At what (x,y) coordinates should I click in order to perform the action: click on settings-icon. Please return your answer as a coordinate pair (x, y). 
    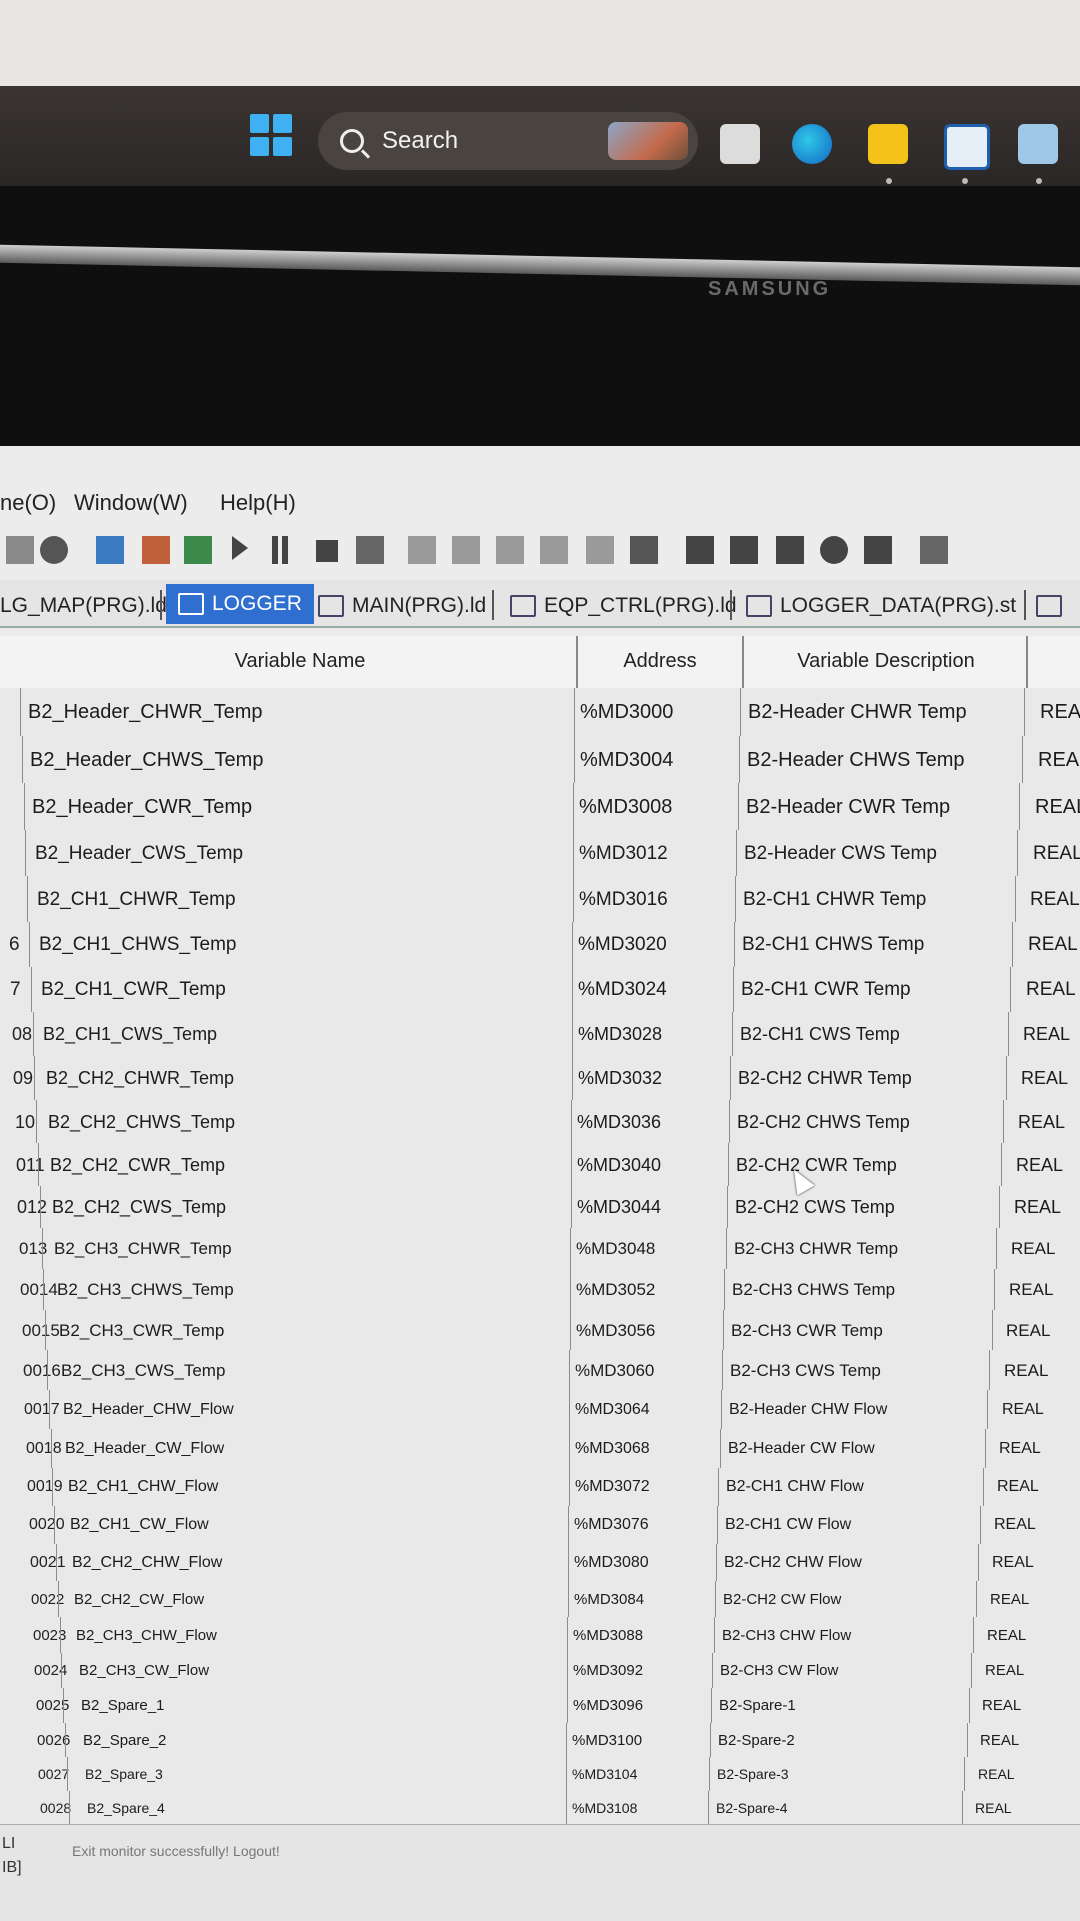
    Looking at the image, I should click on (834, 550).